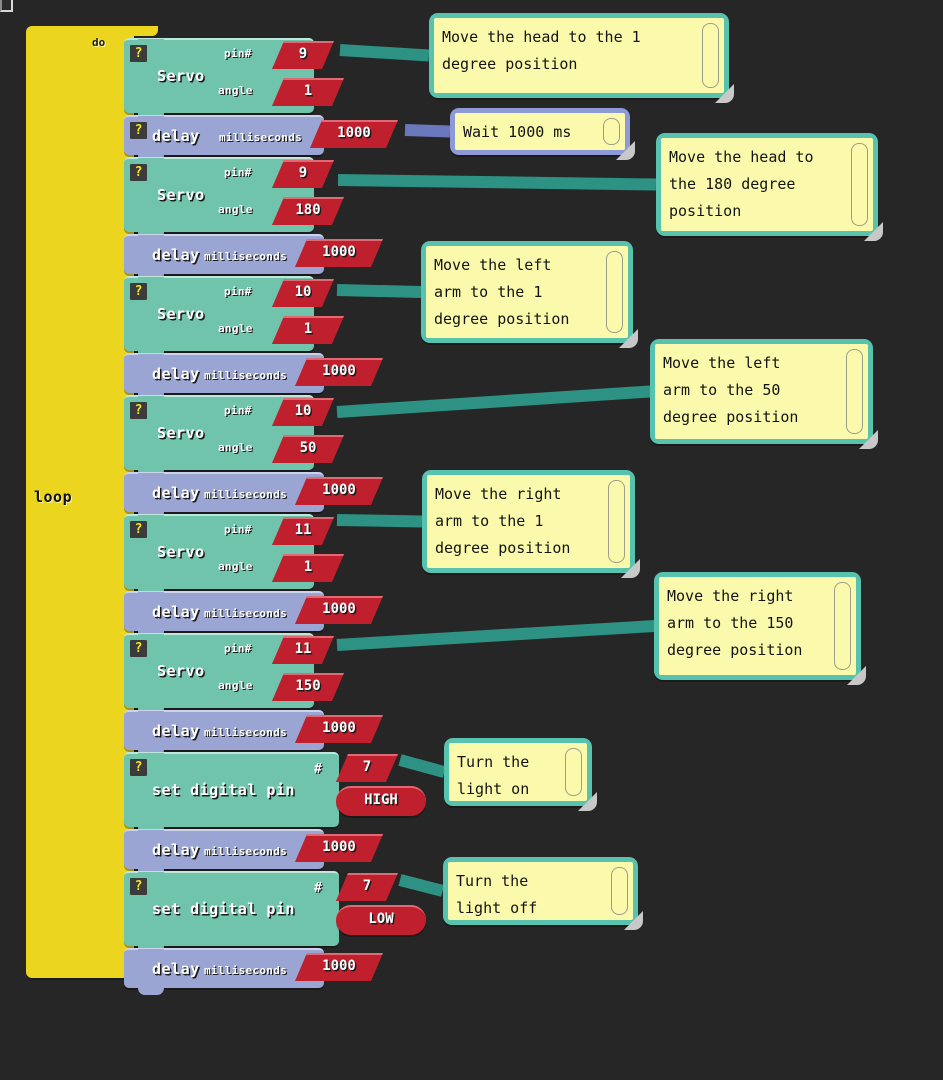  I want to click on comment-wait-1000: Wait 1000 ms, so click(542, 134).